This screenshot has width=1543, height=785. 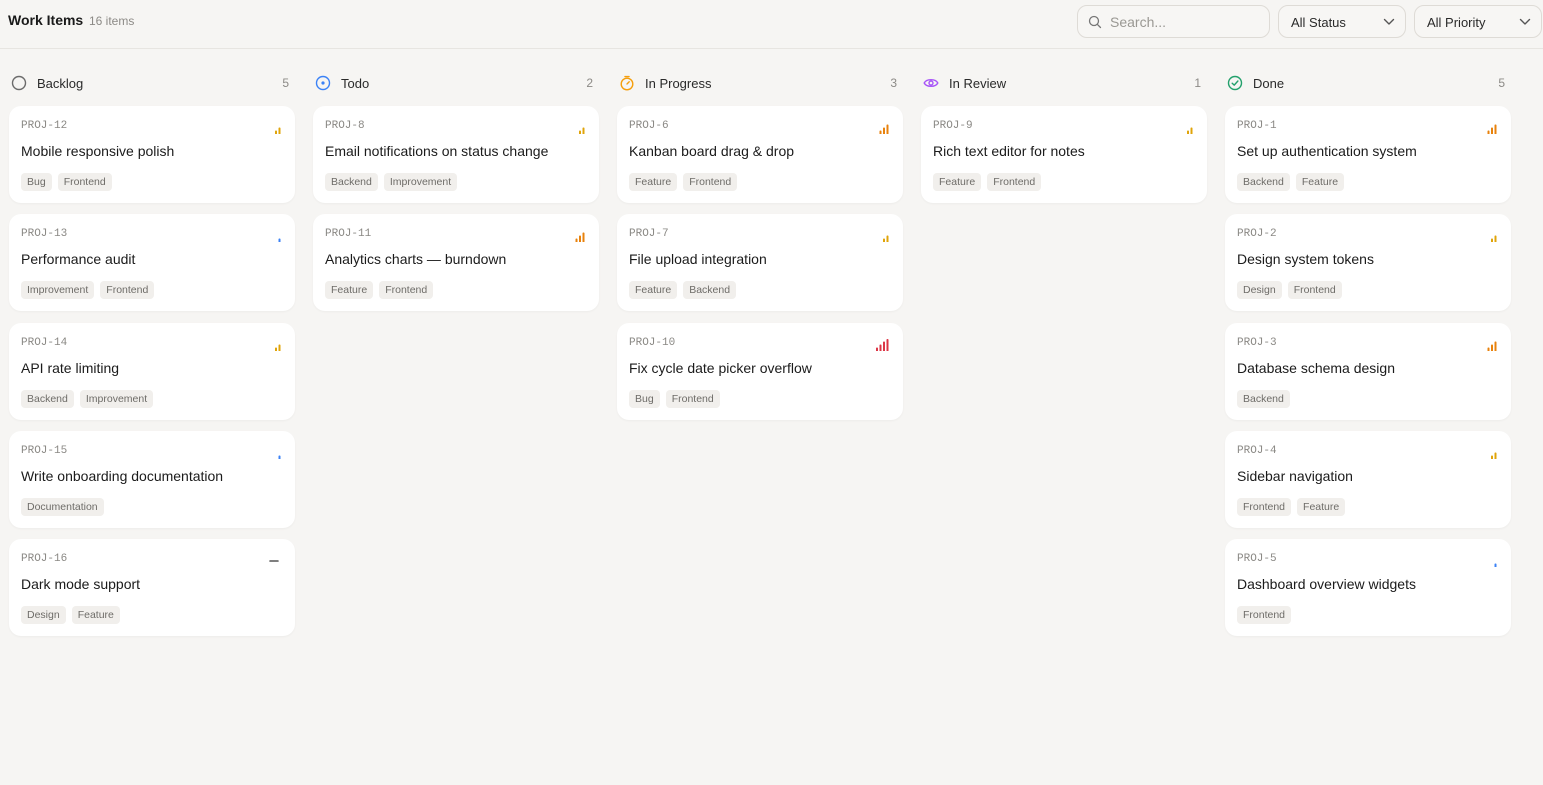 I want to click on search-box, so click(x=1173, y=21).